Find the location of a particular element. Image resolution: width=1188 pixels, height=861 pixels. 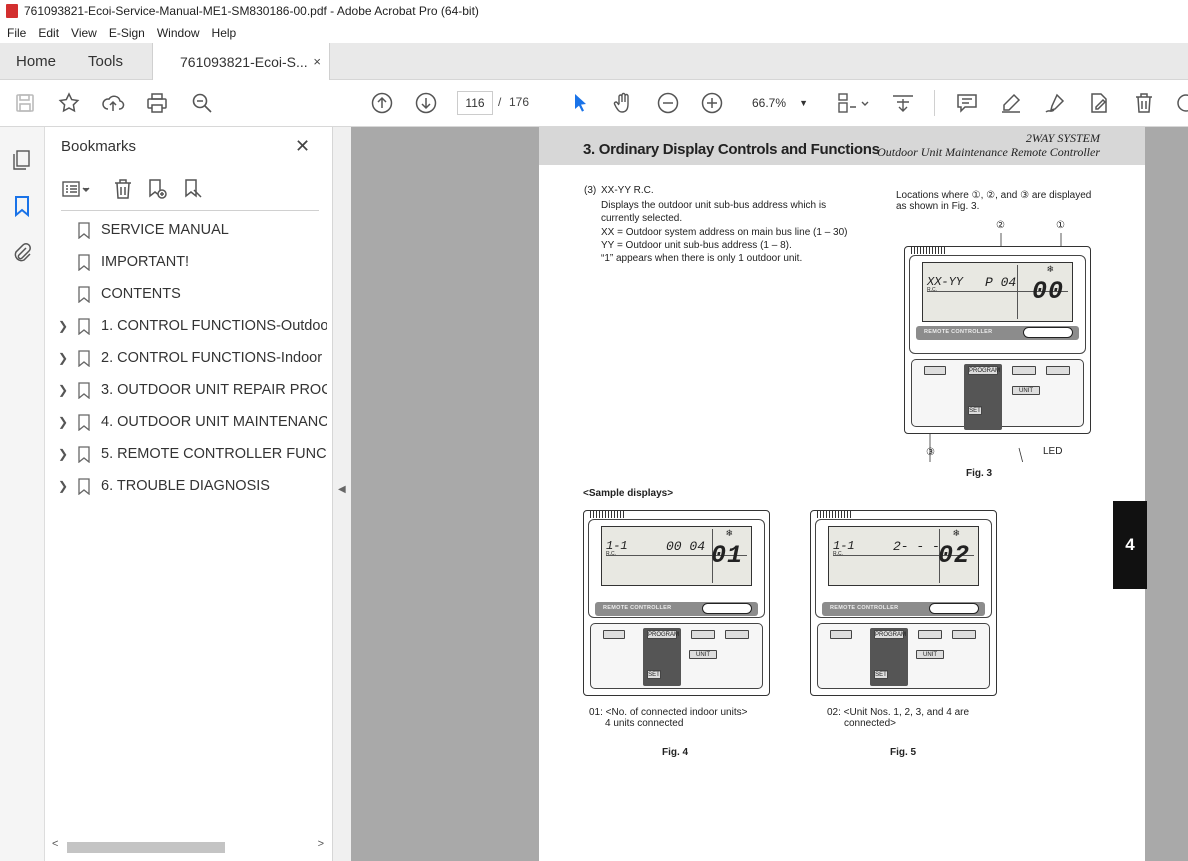

bookmark-item: ❯ 2. CONTROL FUNCTIONS-Indoor U is located at coordinates (189, 360).